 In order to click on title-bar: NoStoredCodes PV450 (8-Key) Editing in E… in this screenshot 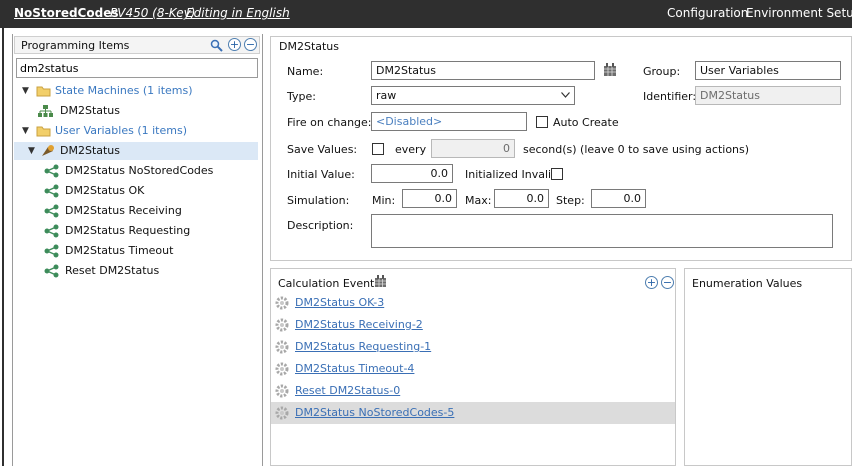, I will do `click(426, 14)`.